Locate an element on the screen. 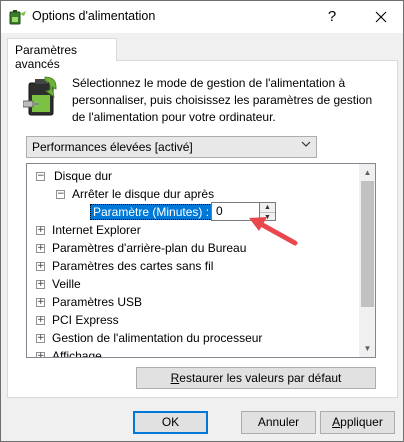 The height and width of the screenshot is (442, 404). apply-accelerator: A is located at coordinates (336, 422).